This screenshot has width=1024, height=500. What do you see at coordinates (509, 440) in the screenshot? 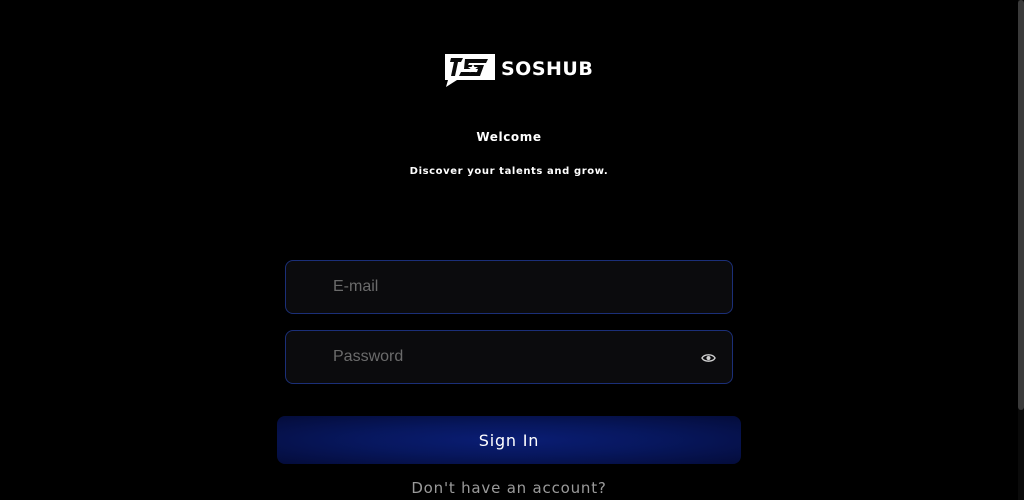
I see `sign-in-button: Sign In` at bounding box center [509, 440].